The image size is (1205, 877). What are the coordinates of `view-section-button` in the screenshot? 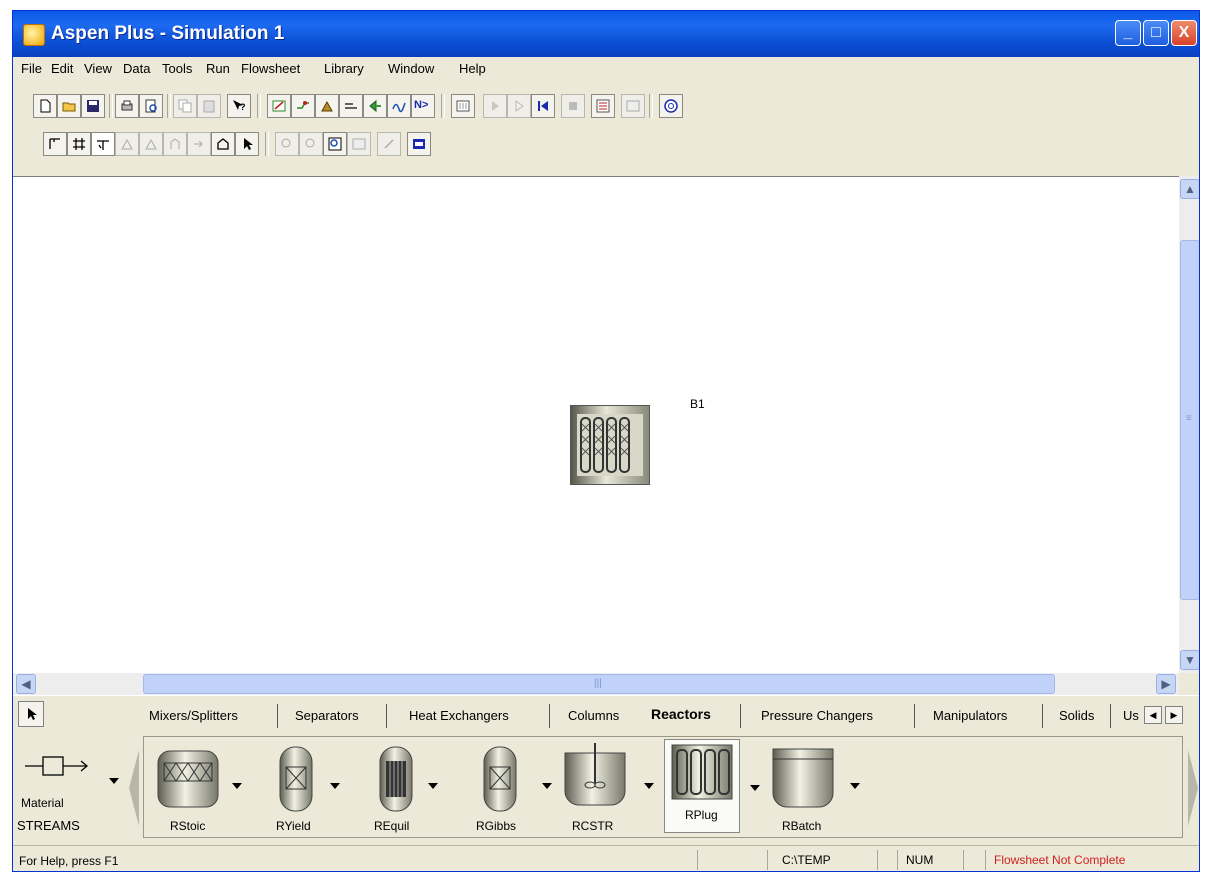 It's located at (359, 144).